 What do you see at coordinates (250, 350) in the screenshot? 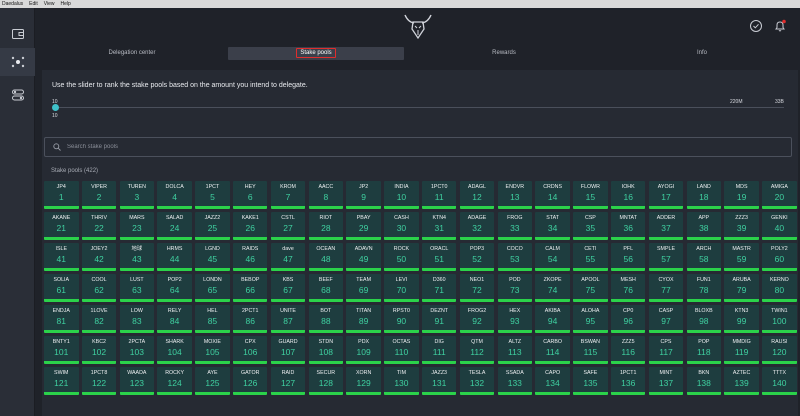
I see `pool-tile: CPX 106` at bounding box center [250, 350].